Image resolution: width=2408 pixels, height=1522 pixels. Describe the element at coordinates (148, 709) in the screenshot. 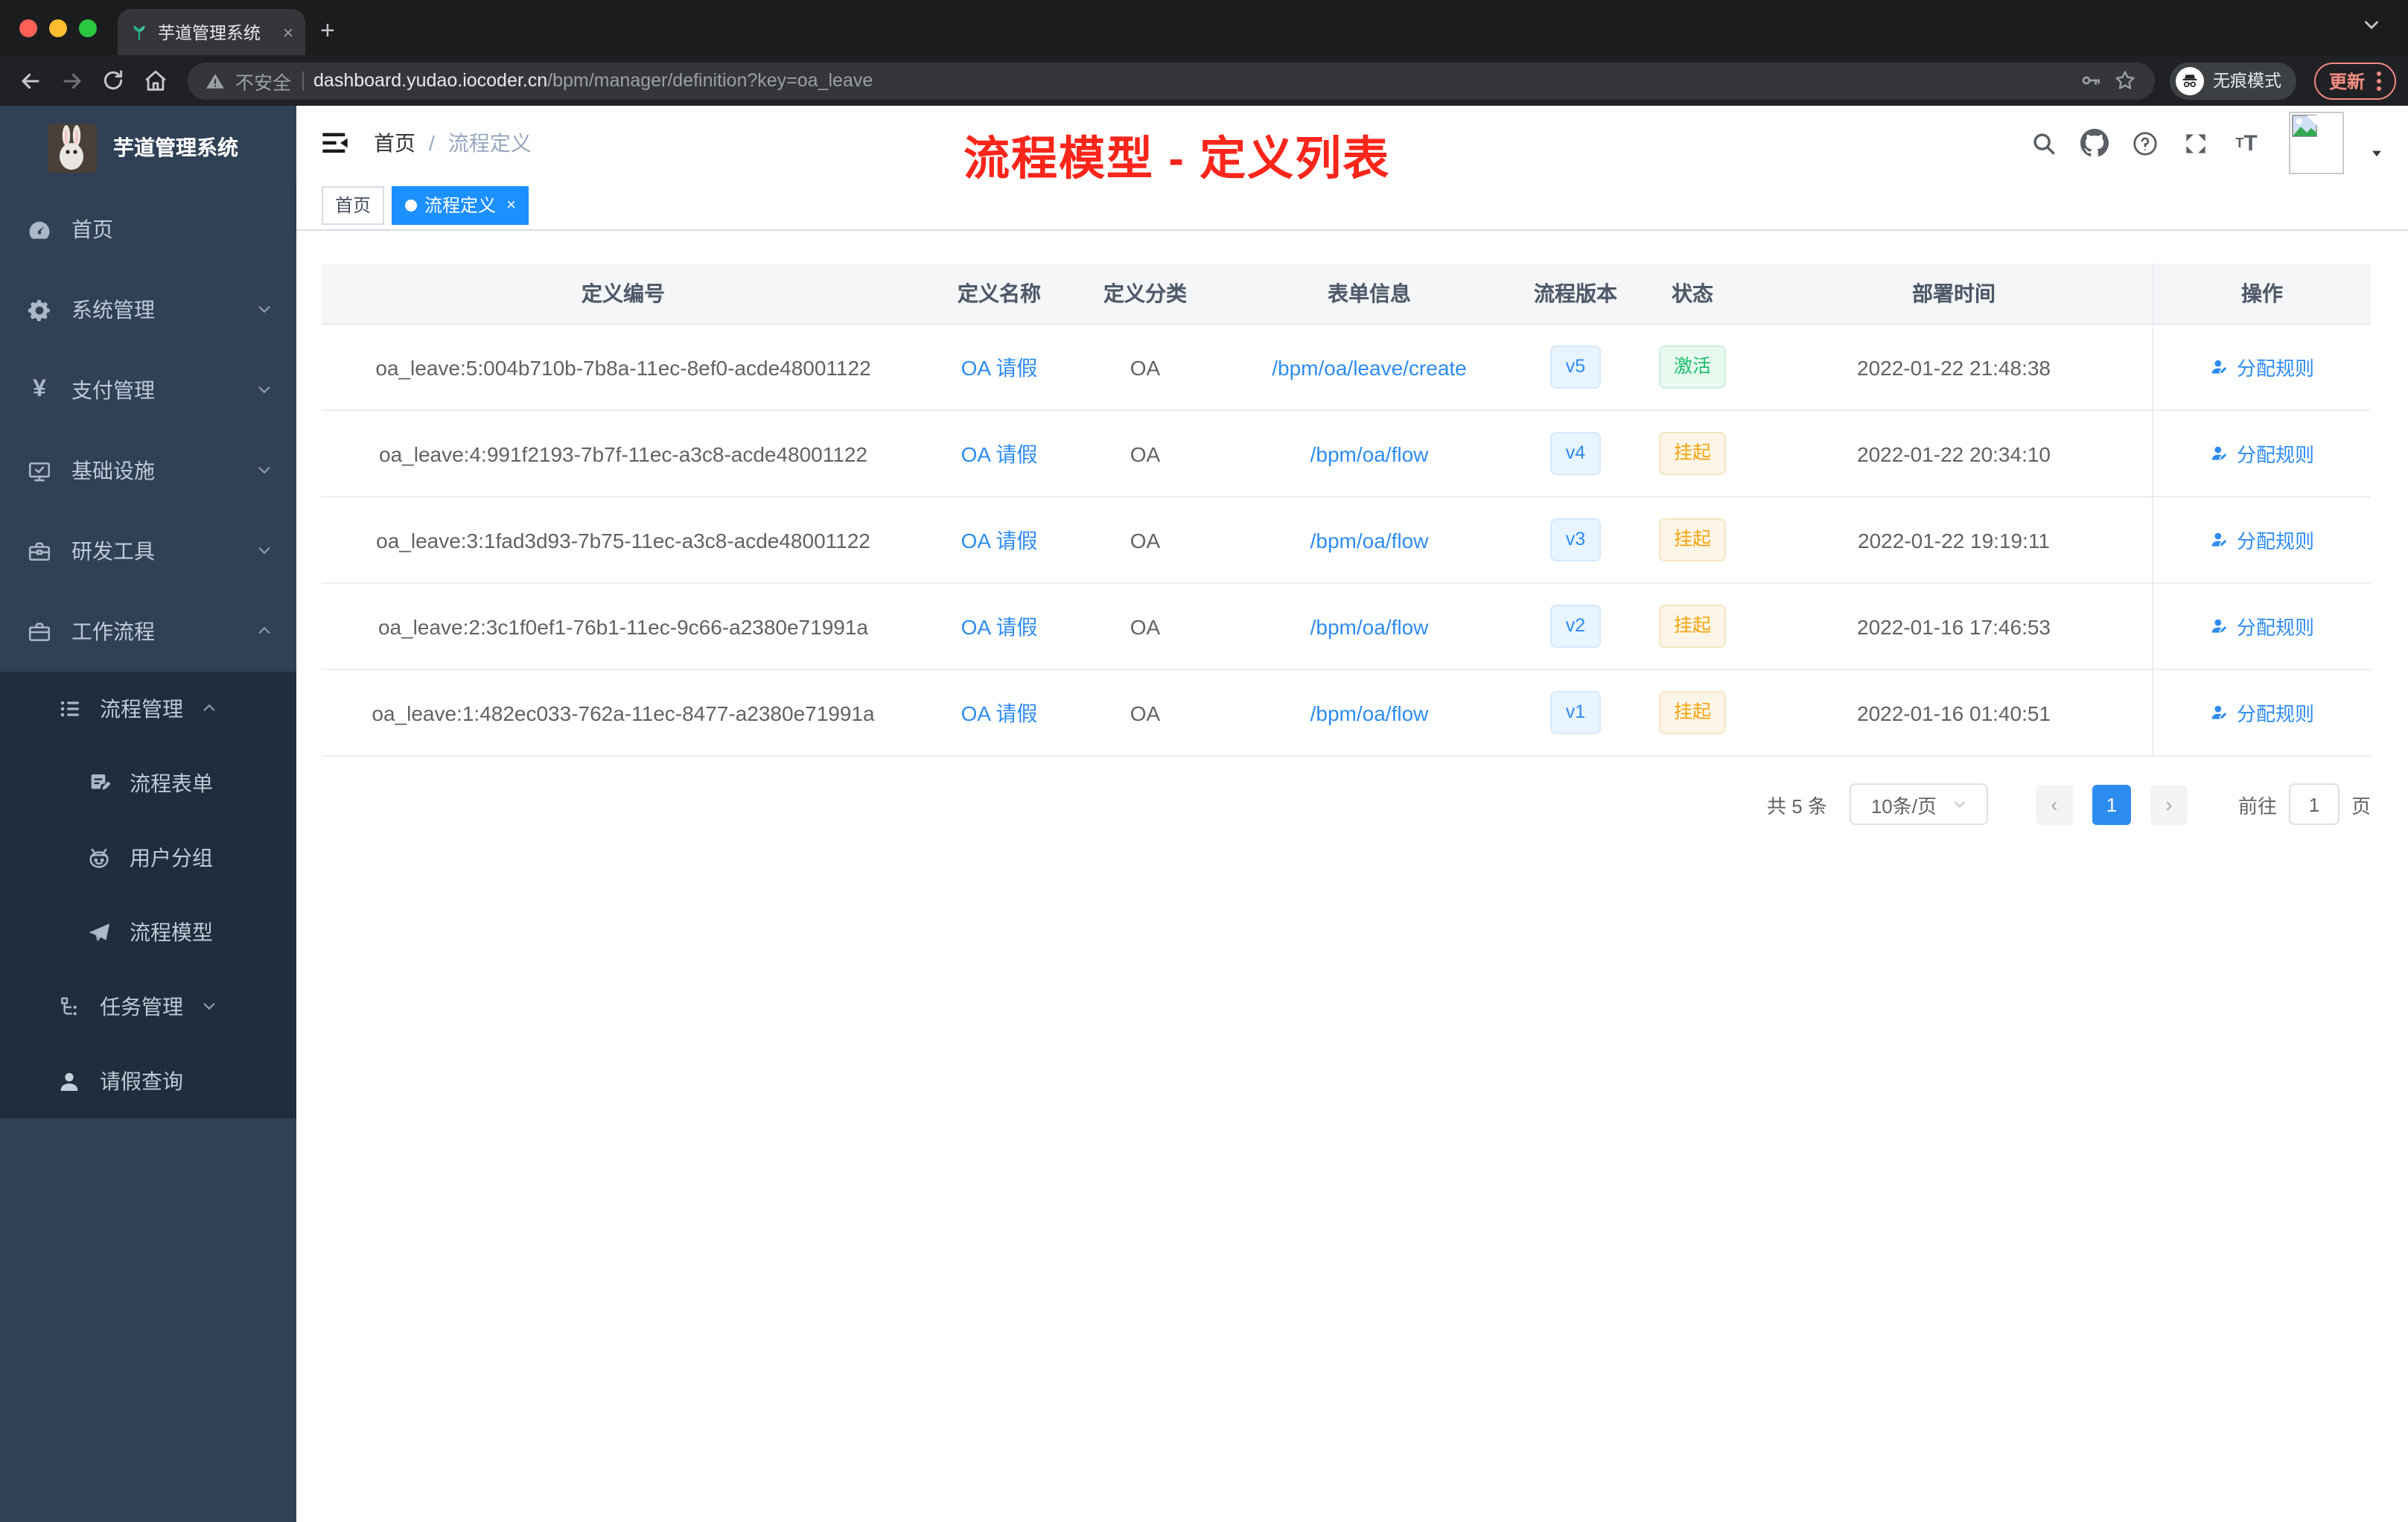

I see `sidebar-item-process-management: 流程管理` at that location.